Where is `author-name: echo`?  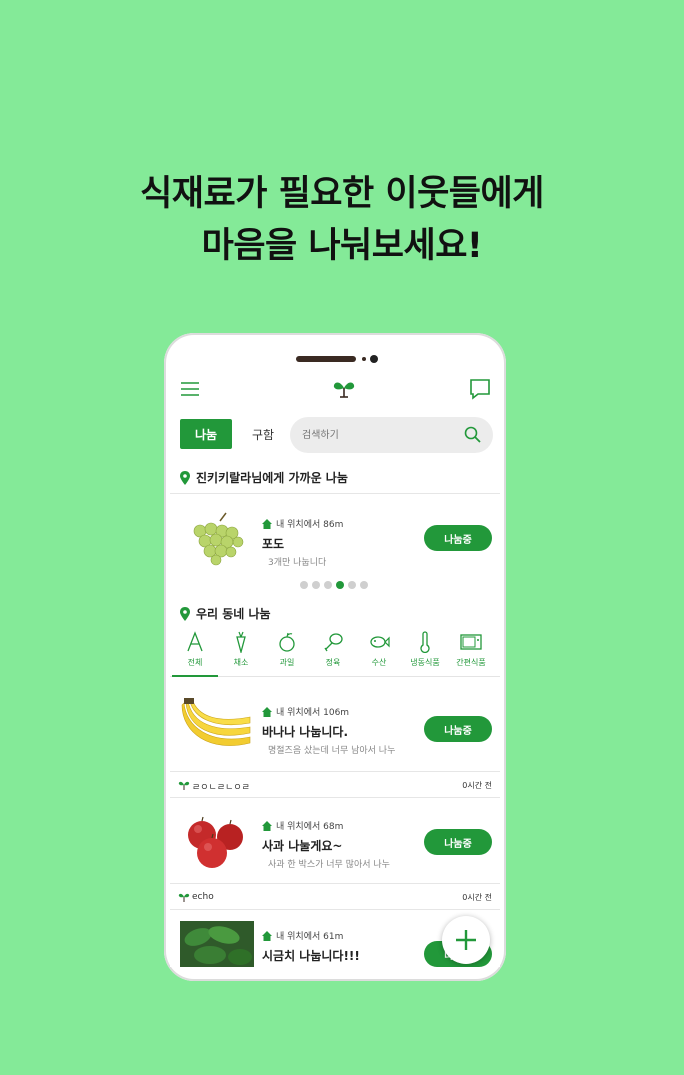 author-name: echo is located at coordinates (203, 897).